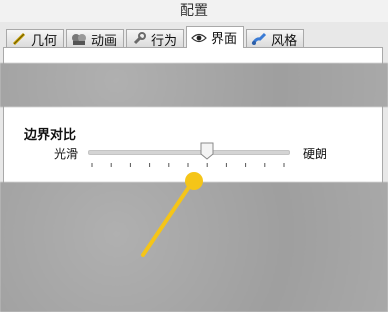 This screenshot has width=388, height=312. I want to click on film-reel-icon, so click(79, 39).